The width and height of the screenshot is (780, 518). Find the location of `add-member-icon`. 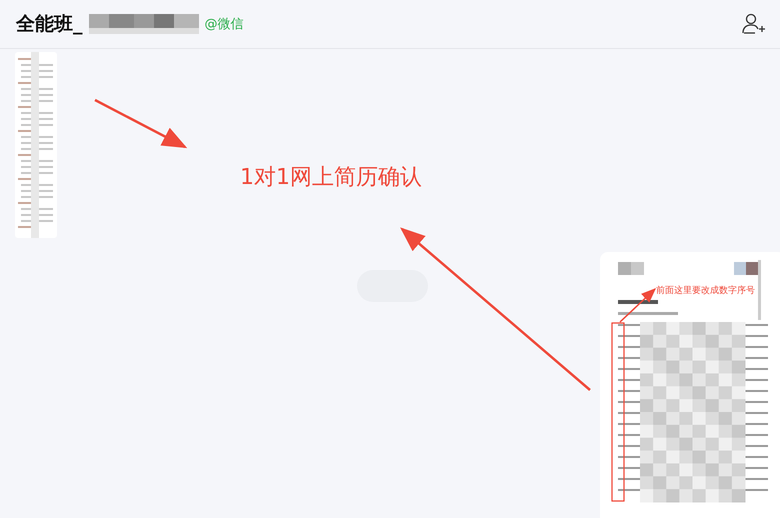

add-member-icon is located at coordinates (754, 24).